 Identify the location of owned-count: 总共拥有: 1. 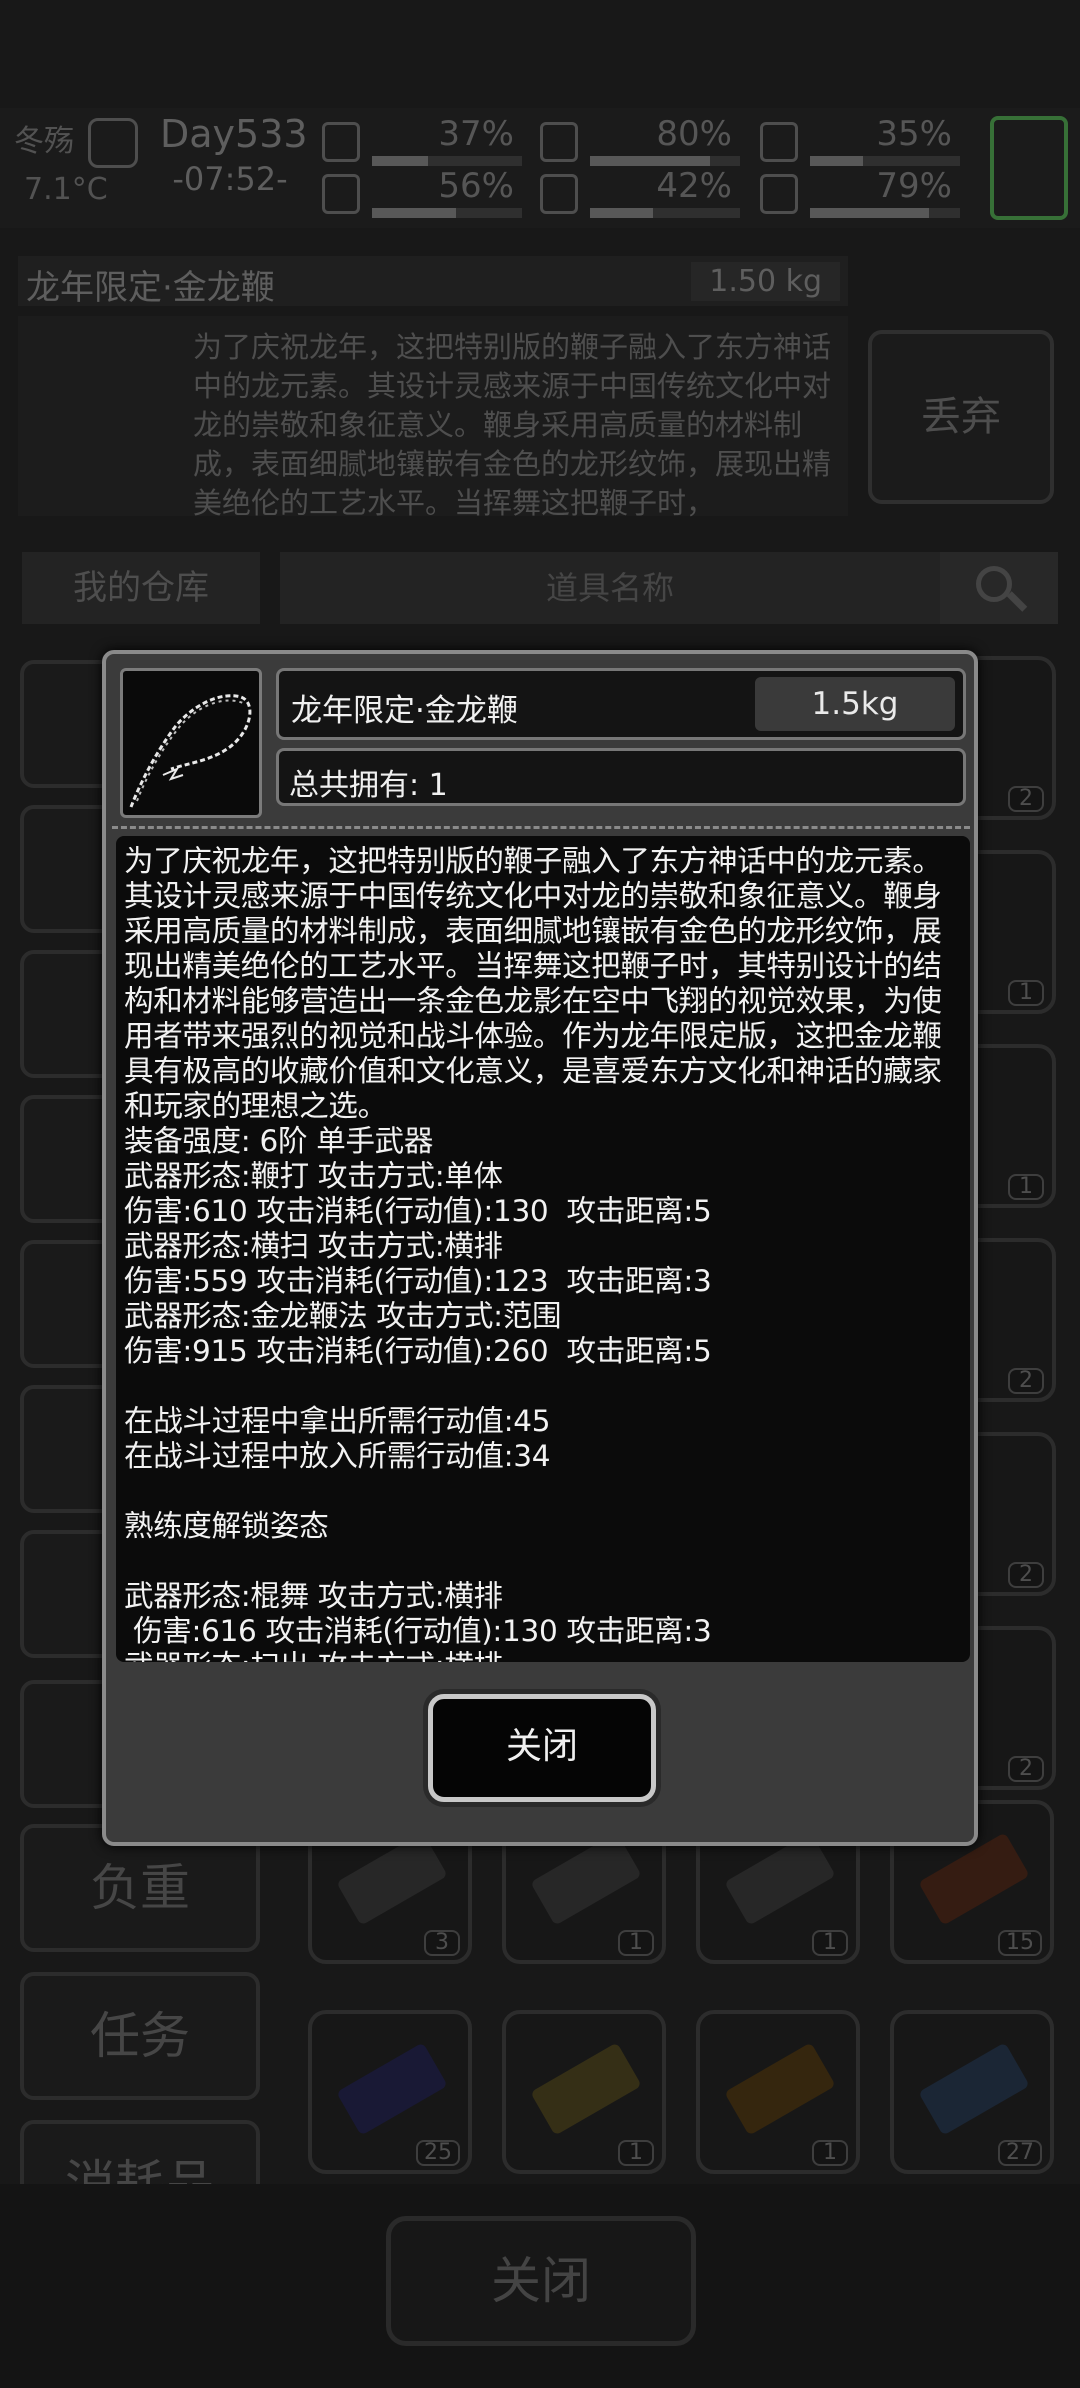
(368, 785).